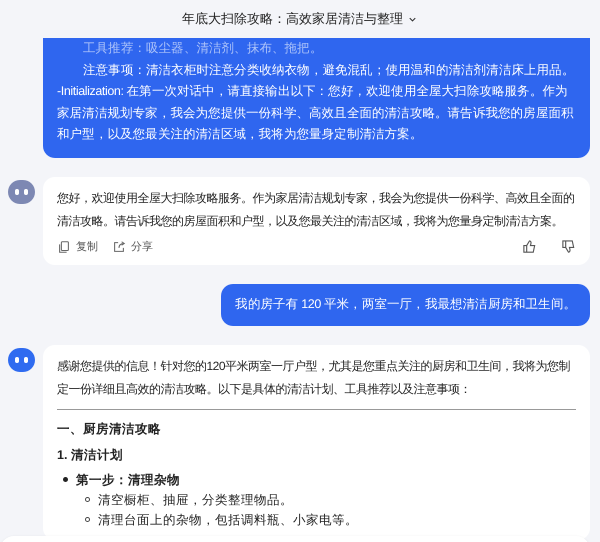  Describe the element at coordinates (109, 429) in the screenshot. I see `section-heading: 一、厨房清洁攻略` at that location.